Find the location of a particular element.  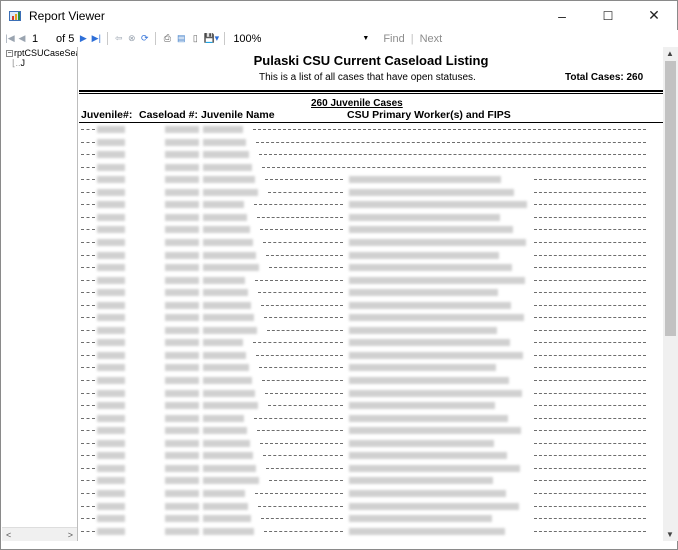

minimize-button: – is located at coordinates (562, 15).